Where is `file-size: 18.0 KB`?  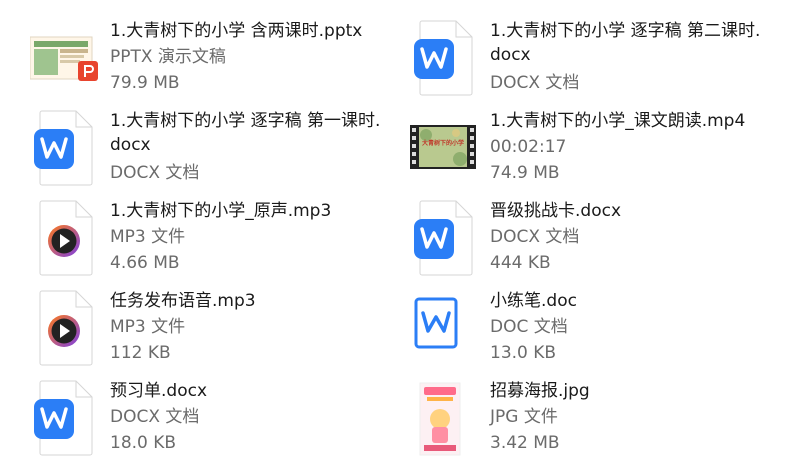
file-size: 18.0 KB is located at coordinates (143, 443).